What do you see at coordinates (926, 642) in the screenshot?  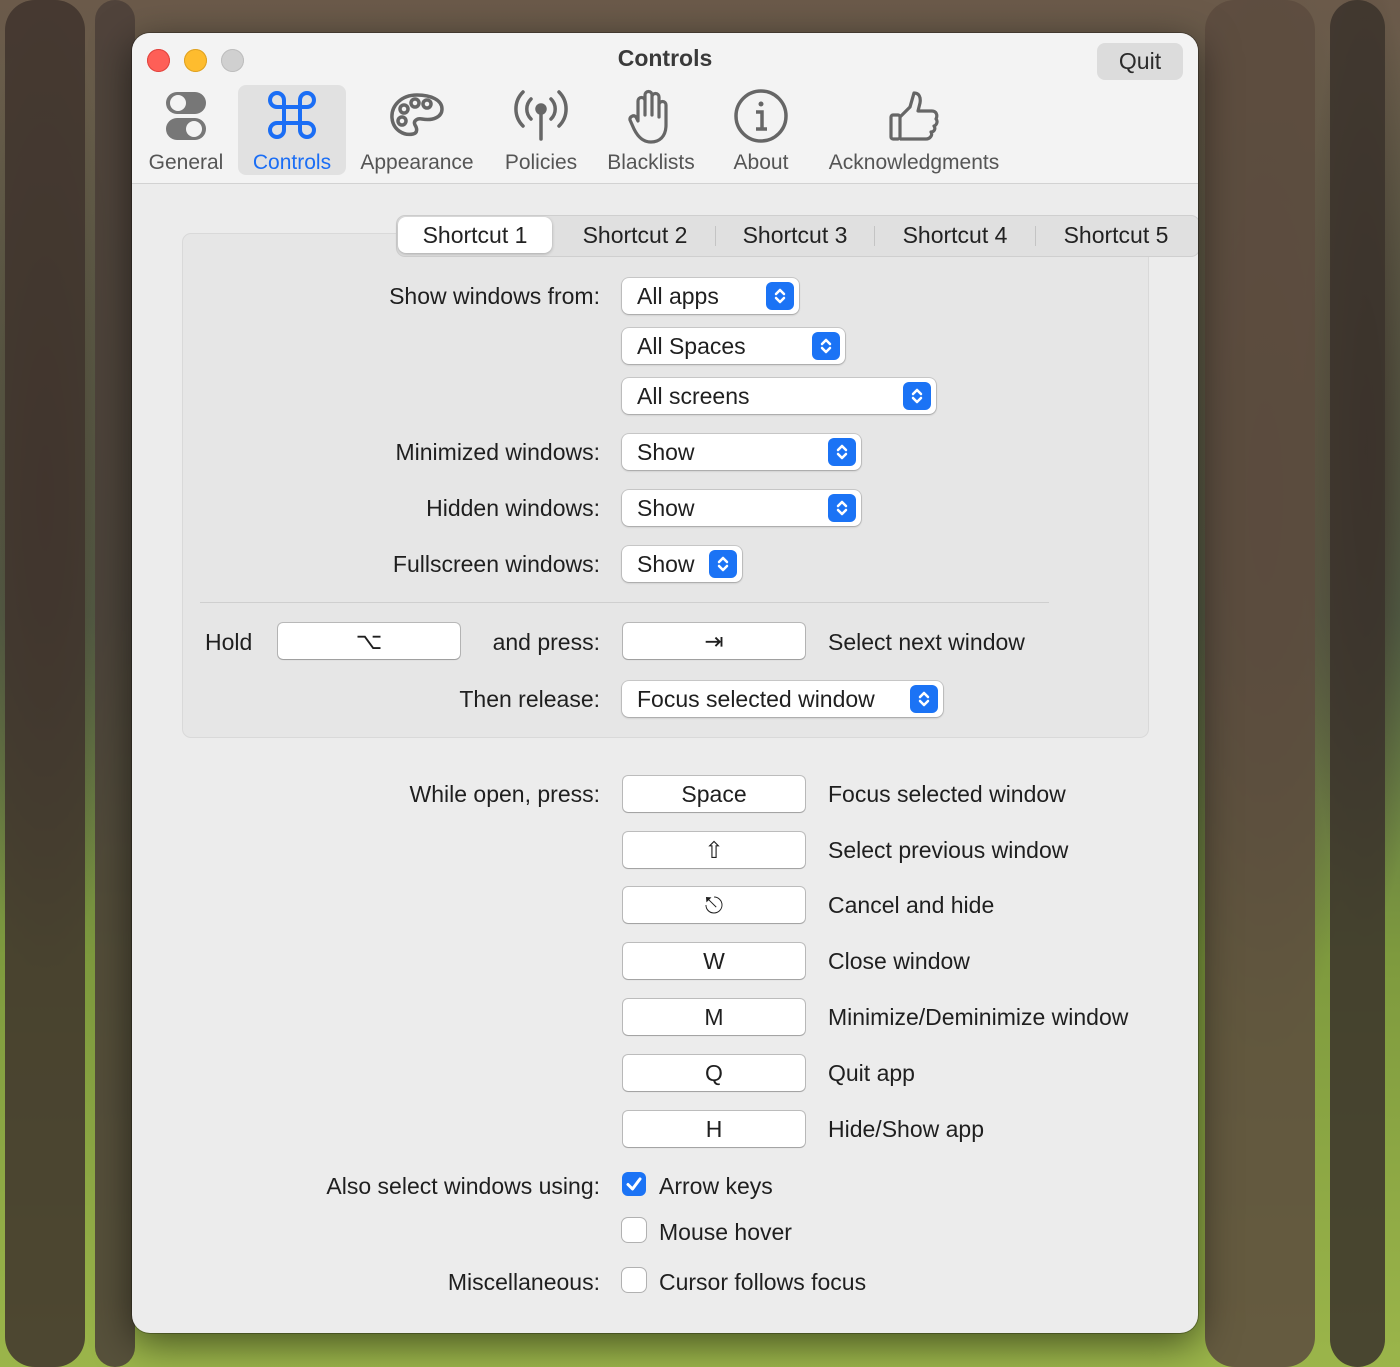 I see `select-next-window-label: Select next window` at bounding box center [926, 642].